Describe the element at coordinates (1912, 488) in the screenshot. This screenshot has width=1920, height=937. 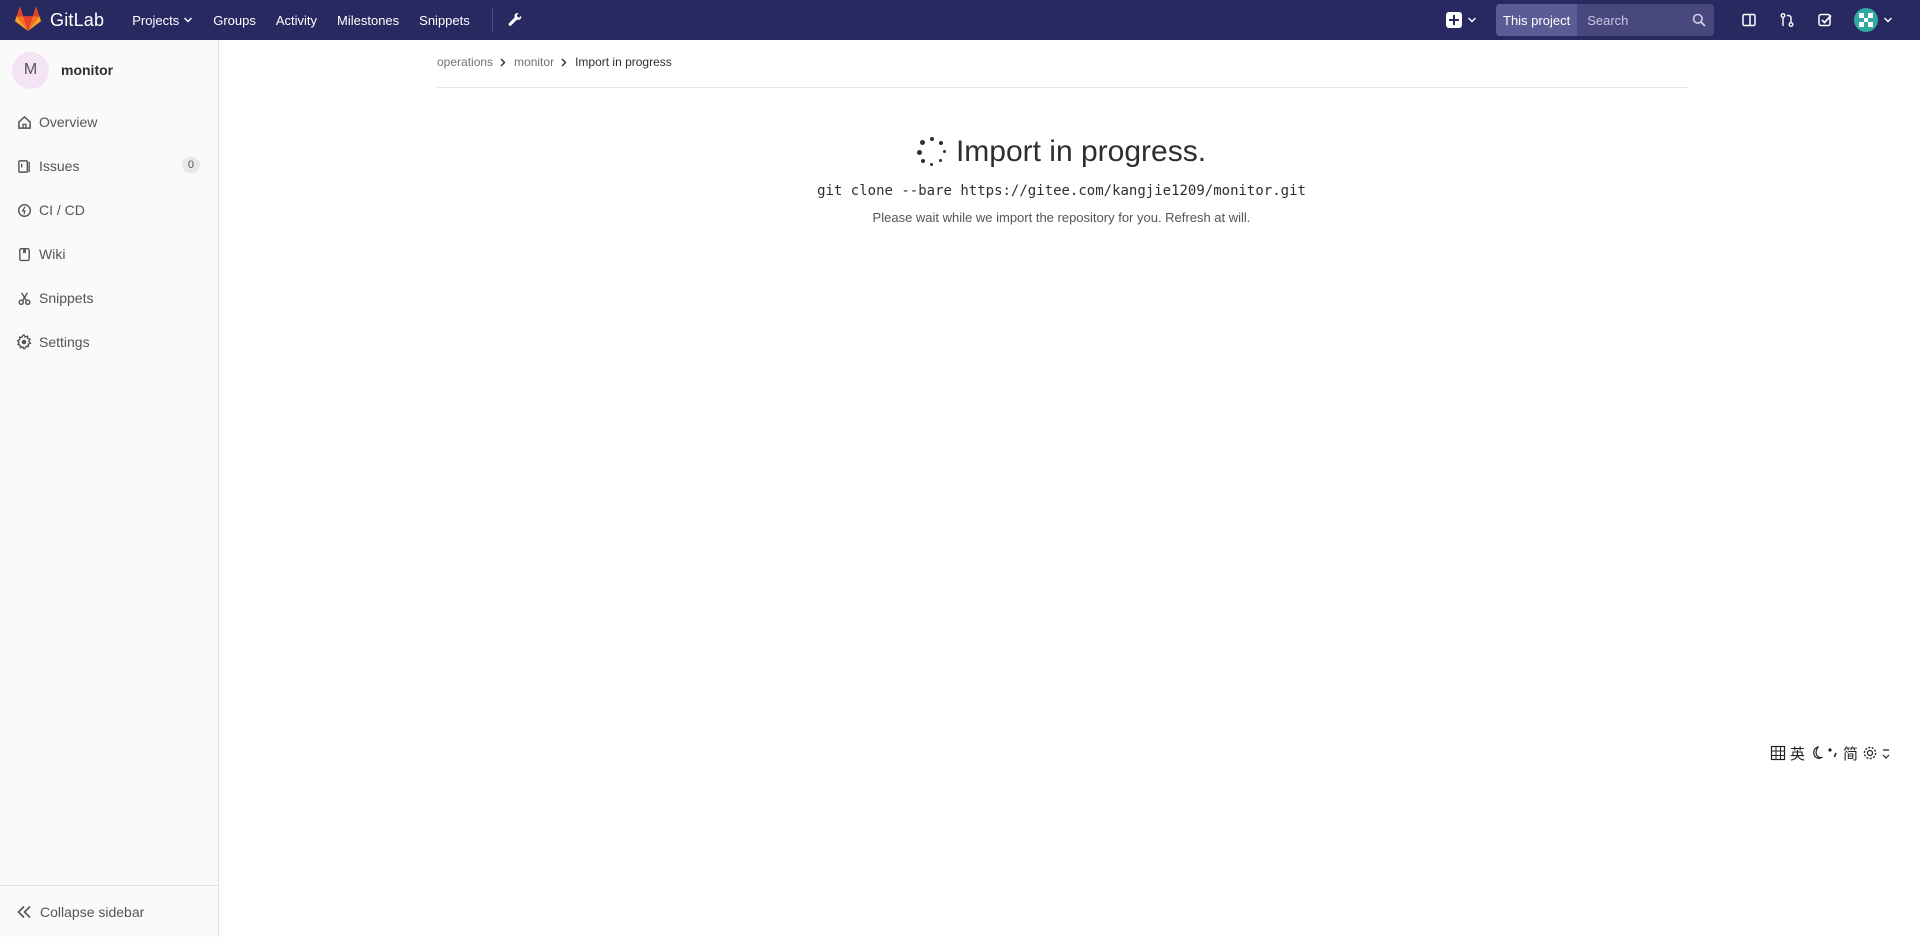
I see `page-scrollbar` at that location.